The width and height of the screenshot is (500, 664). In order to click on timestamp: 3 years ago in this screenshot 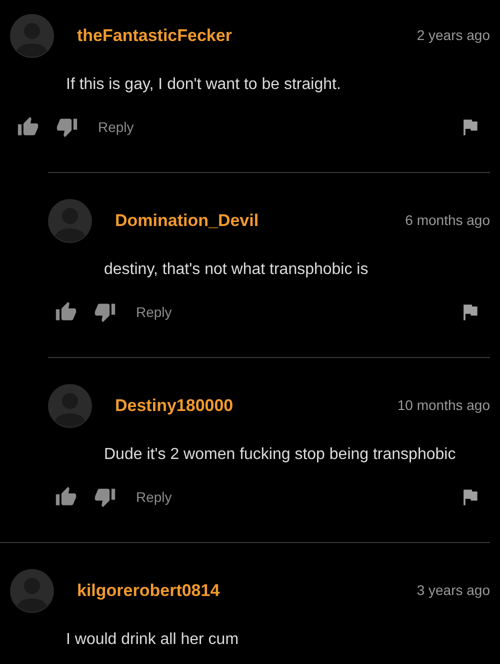, I will do `click(453, 590)`.